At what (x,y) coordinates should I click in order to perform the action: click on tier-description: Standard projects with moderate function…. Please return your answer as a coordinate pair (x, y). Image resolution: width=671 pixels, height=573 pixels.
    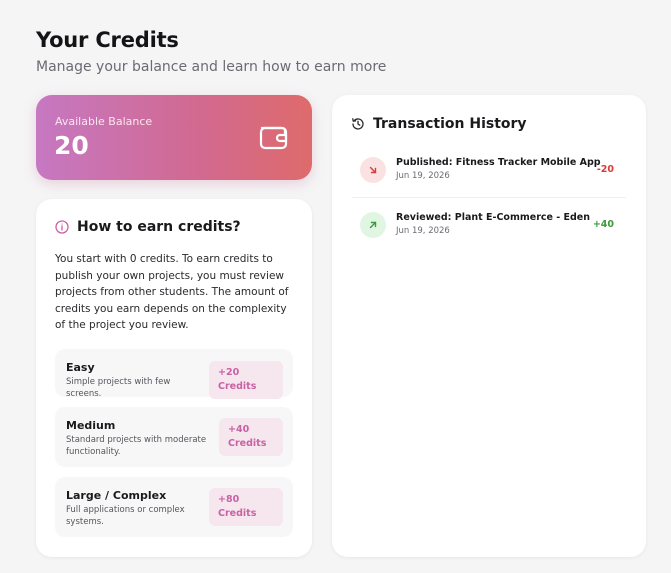
    Looking at the image, I should click on (136, 446).